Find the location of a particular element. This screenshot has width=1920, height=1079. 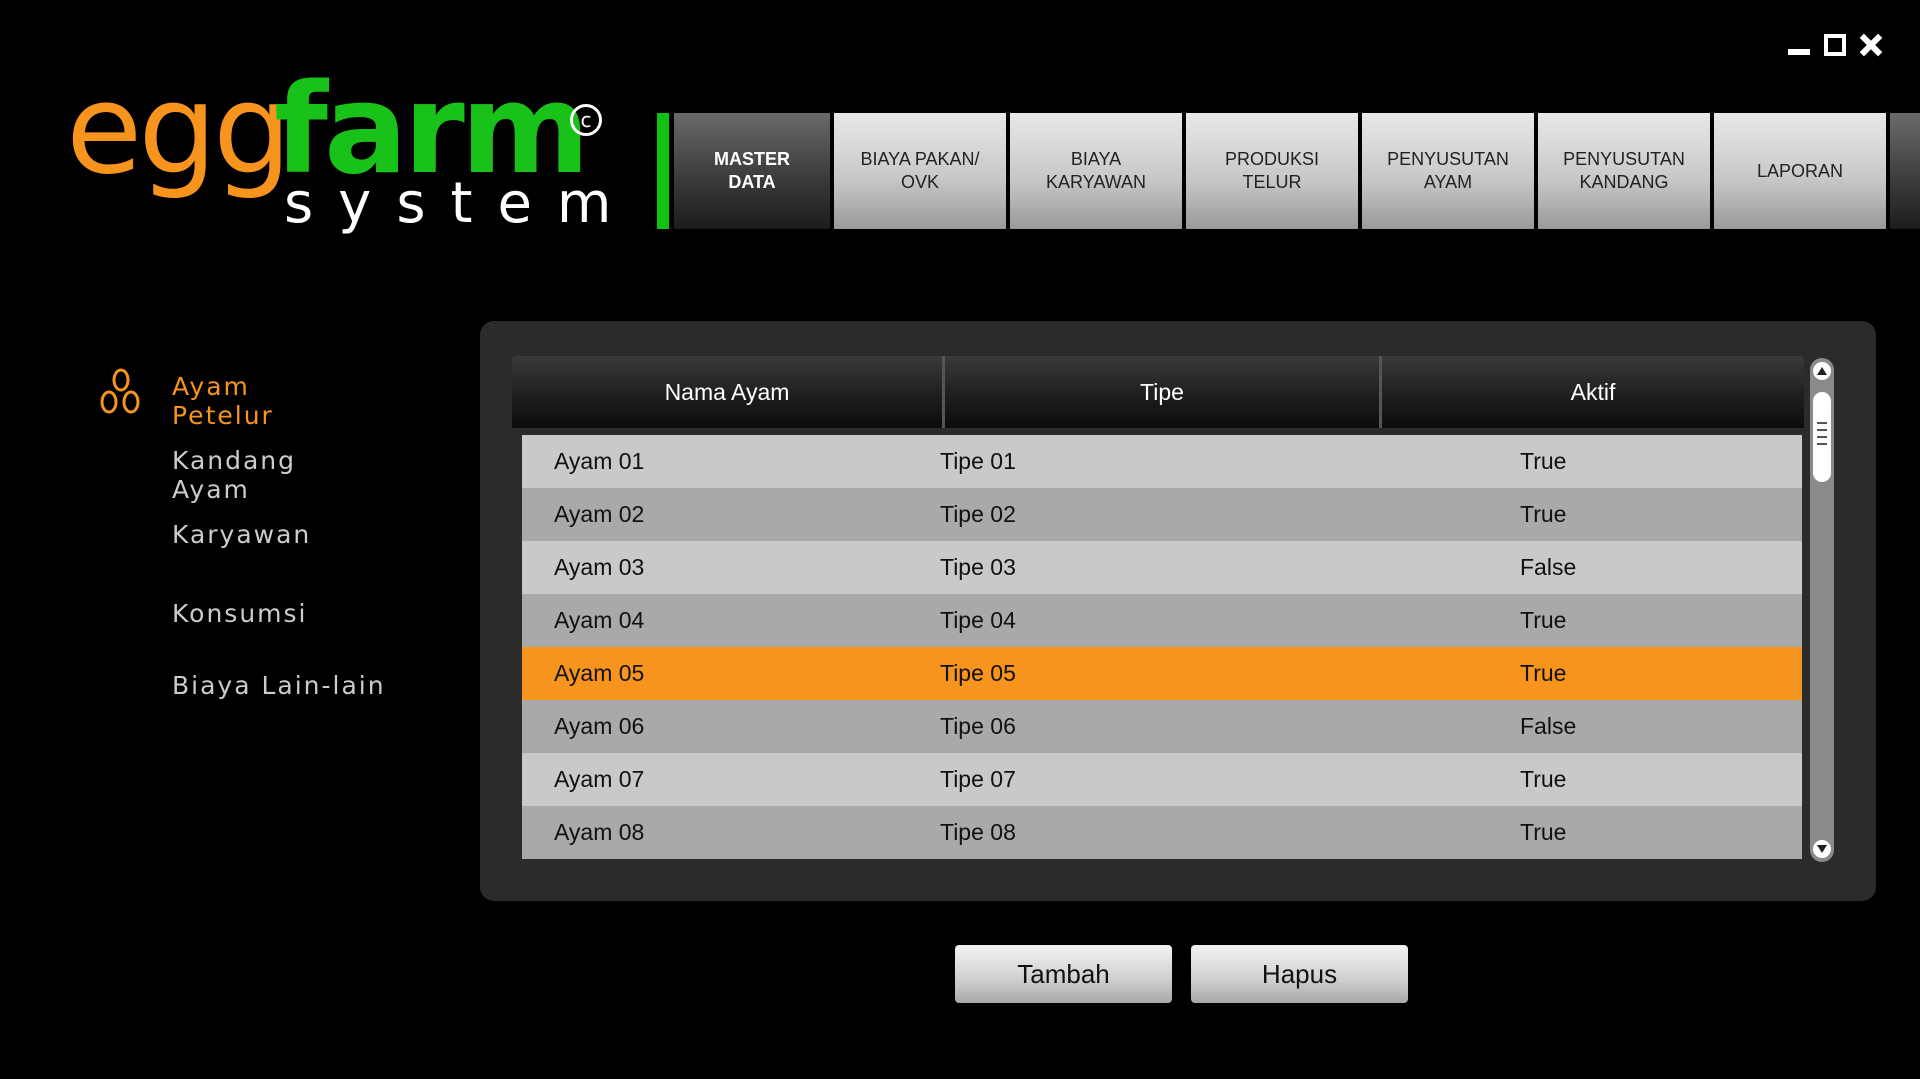

cell-tipe: Tipe 02 is located at coordinates (978, 514).